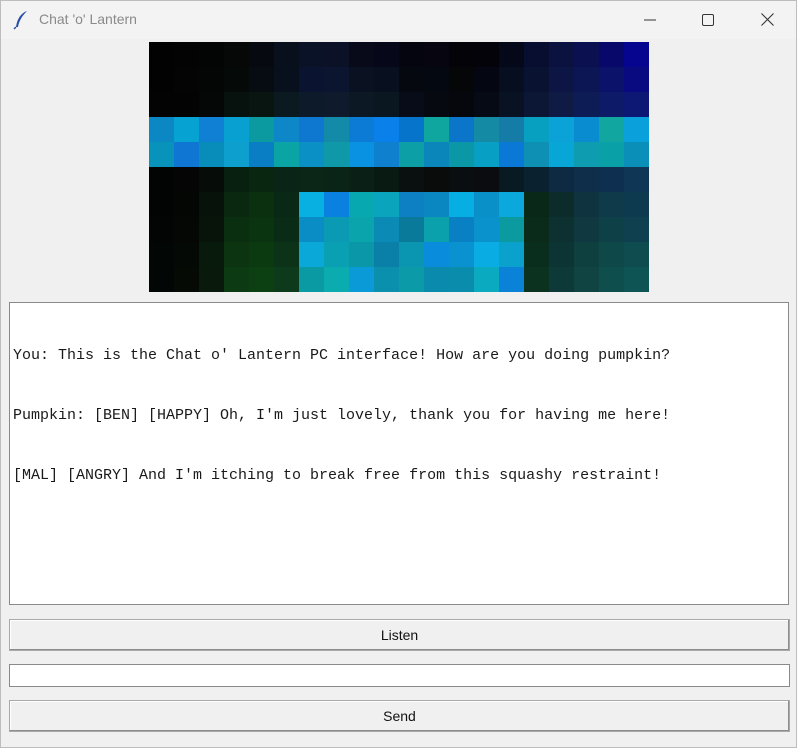 Image resolution: width=797 pixels, height=748 pixels. I want to click on title-bar: Chat 'o' Lantern, so click(398, 20).